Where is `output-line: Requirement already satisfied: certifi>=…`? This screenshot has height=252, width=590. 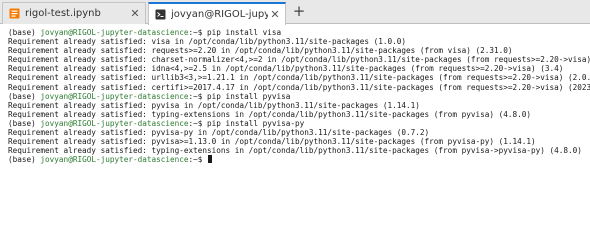
output-line: Requirement already satisfied: certifi>=… is located at coordinates (299, 87).